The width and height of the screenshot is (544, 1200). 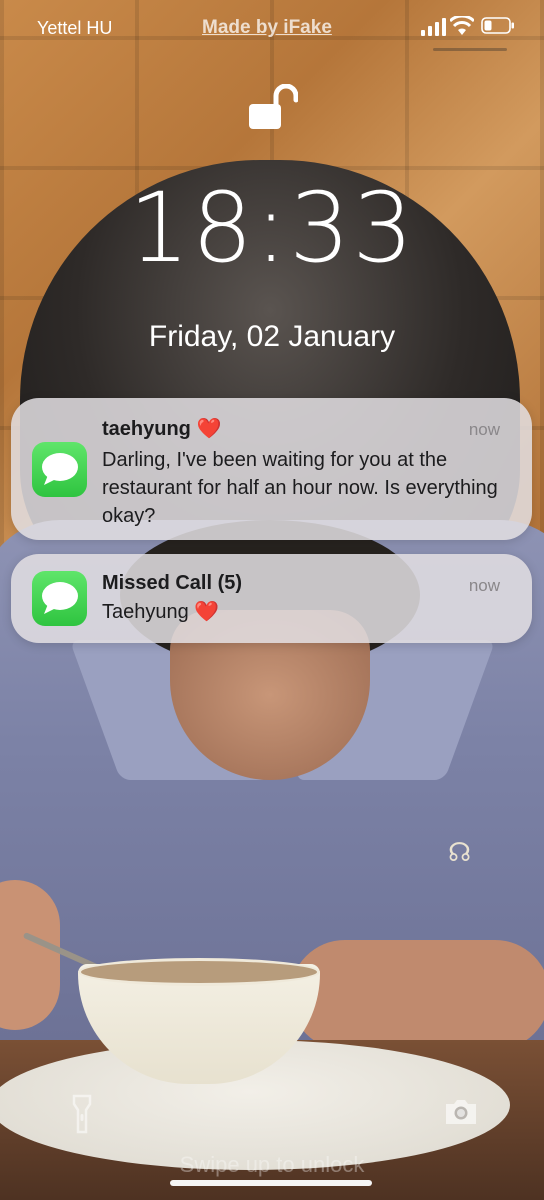 I want to click on lock-time: 18:33, so click(x=272, y=228).